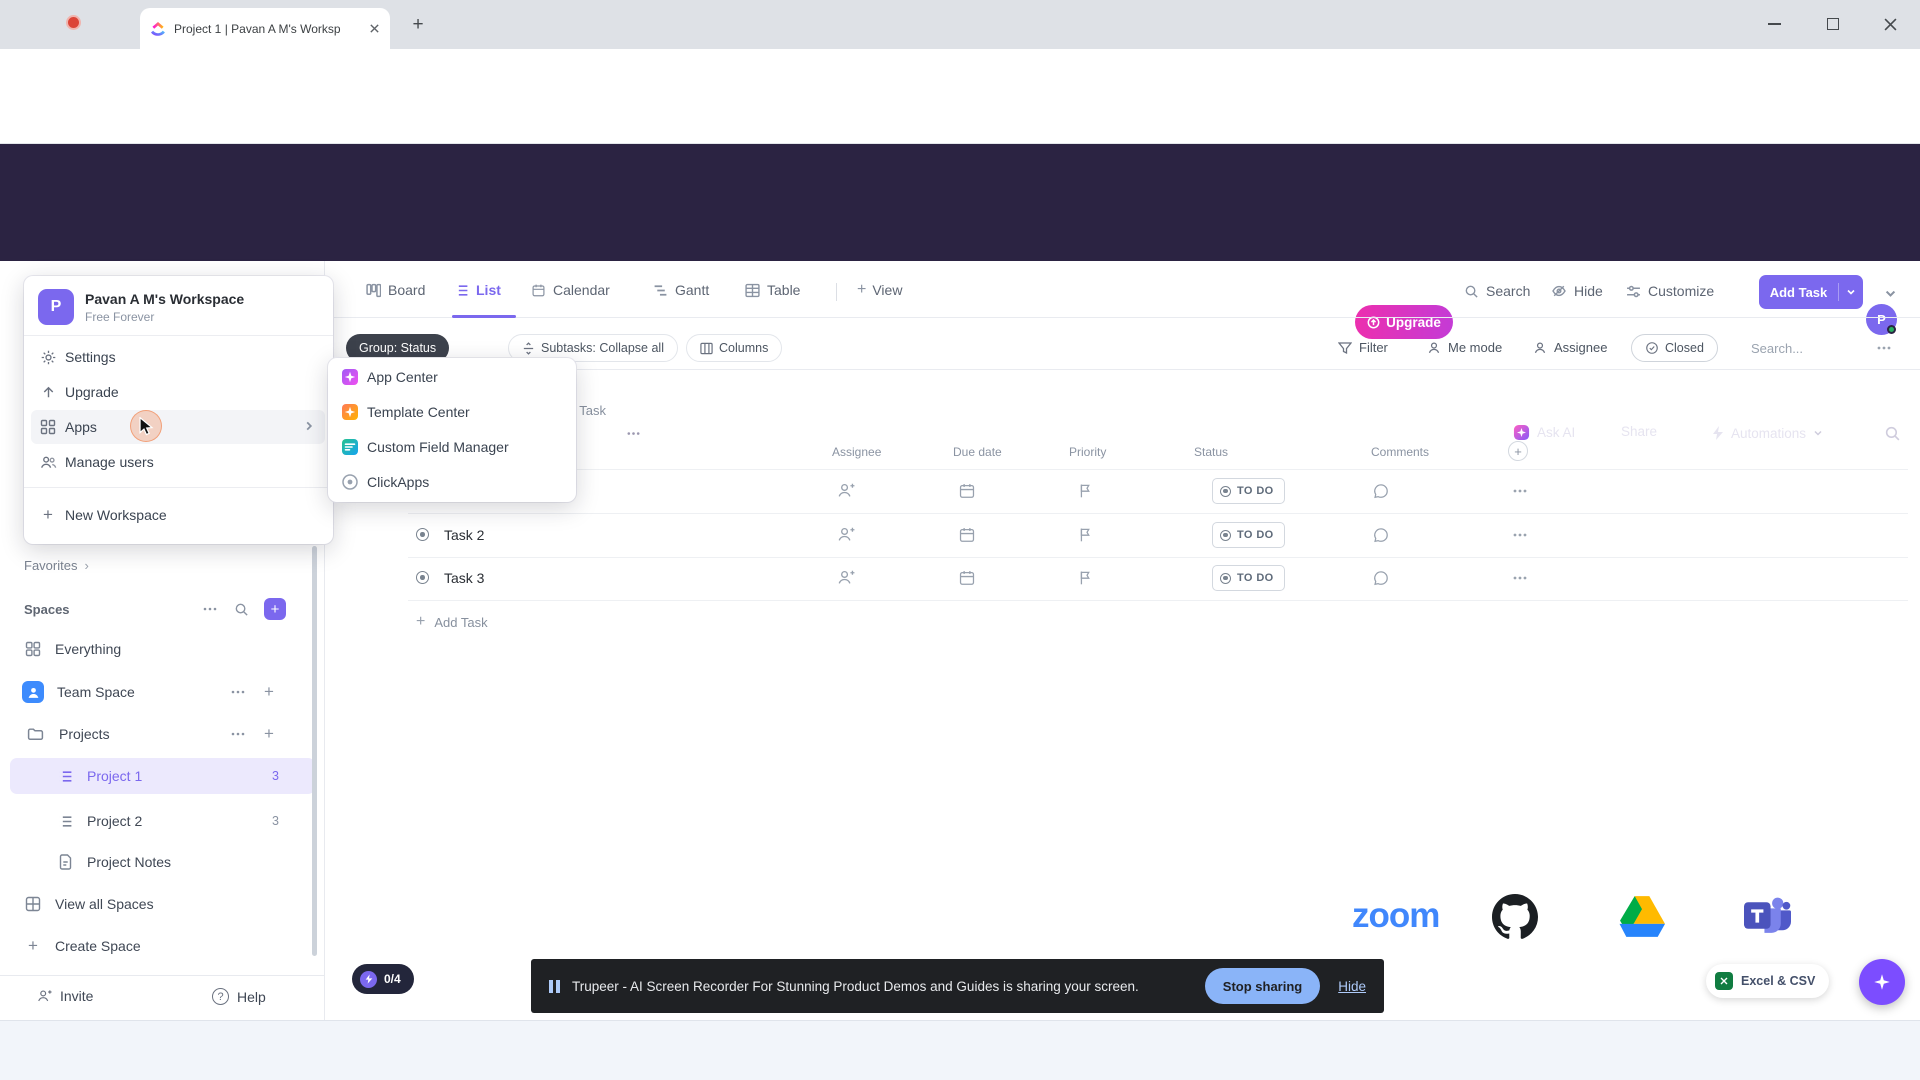 The height and width of the screenshot is (1080, 1920). I want to click on app-grid-icon, so click(1784, 320).